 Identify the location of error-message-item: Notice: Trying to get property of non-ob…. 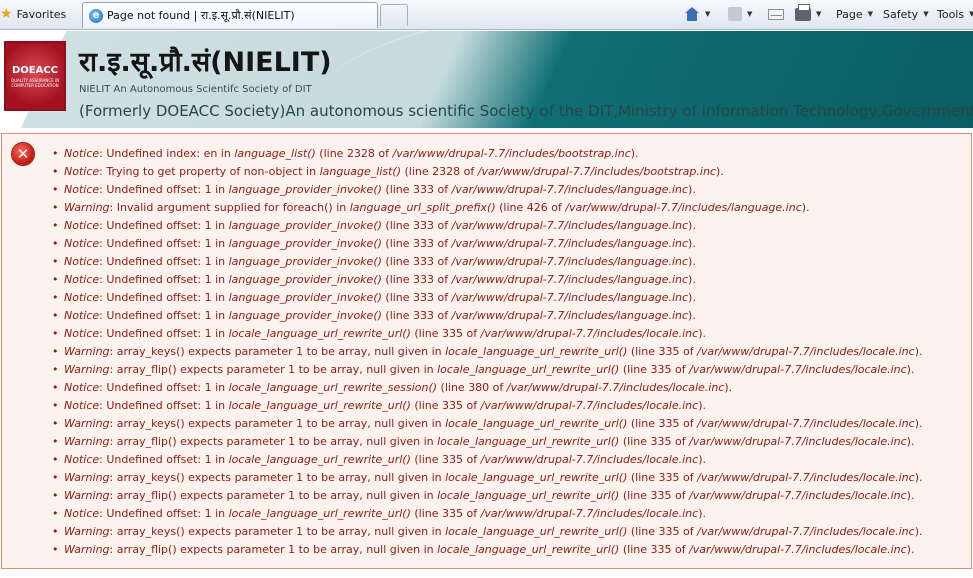
(507, 172).